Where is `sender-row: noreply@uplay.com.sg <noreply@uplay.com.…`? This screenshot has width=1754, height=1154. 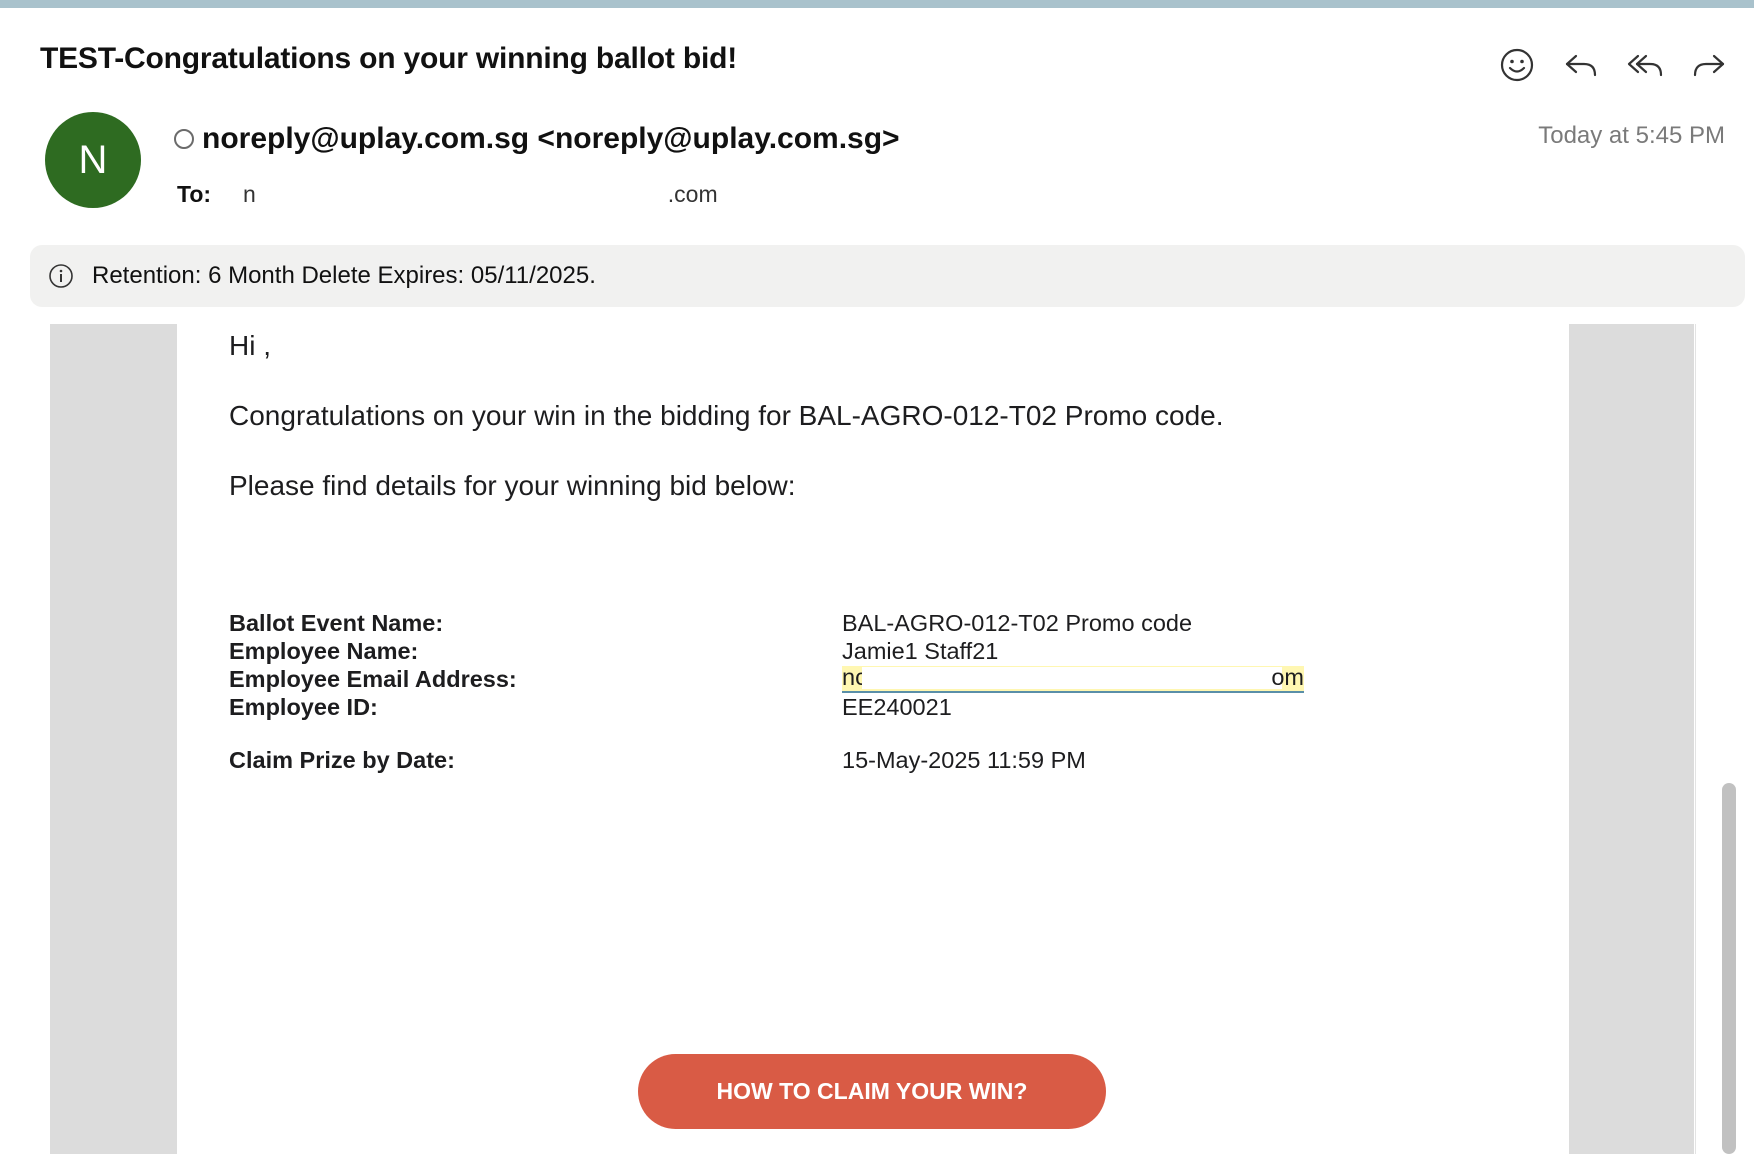 sender-row: noreply@uplay.com.sg <noreply@uplay.com.… is located at coordinates (537, 139).